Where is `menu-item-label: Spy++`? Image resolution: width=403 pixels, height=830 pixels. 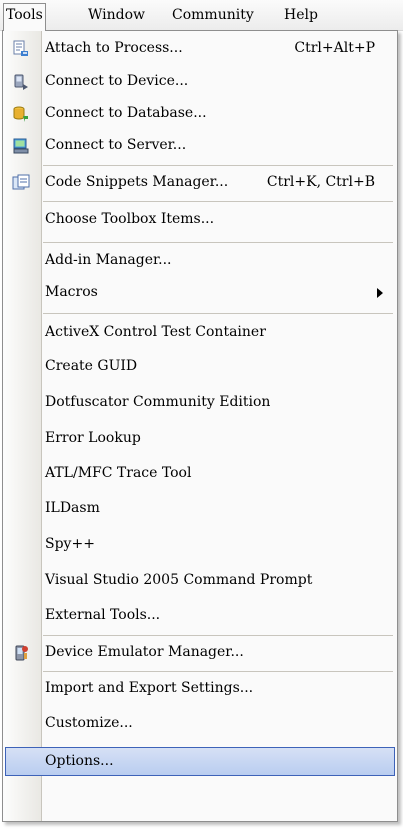 menu-item-label: Spy++ is located at coordinates (70, 544).